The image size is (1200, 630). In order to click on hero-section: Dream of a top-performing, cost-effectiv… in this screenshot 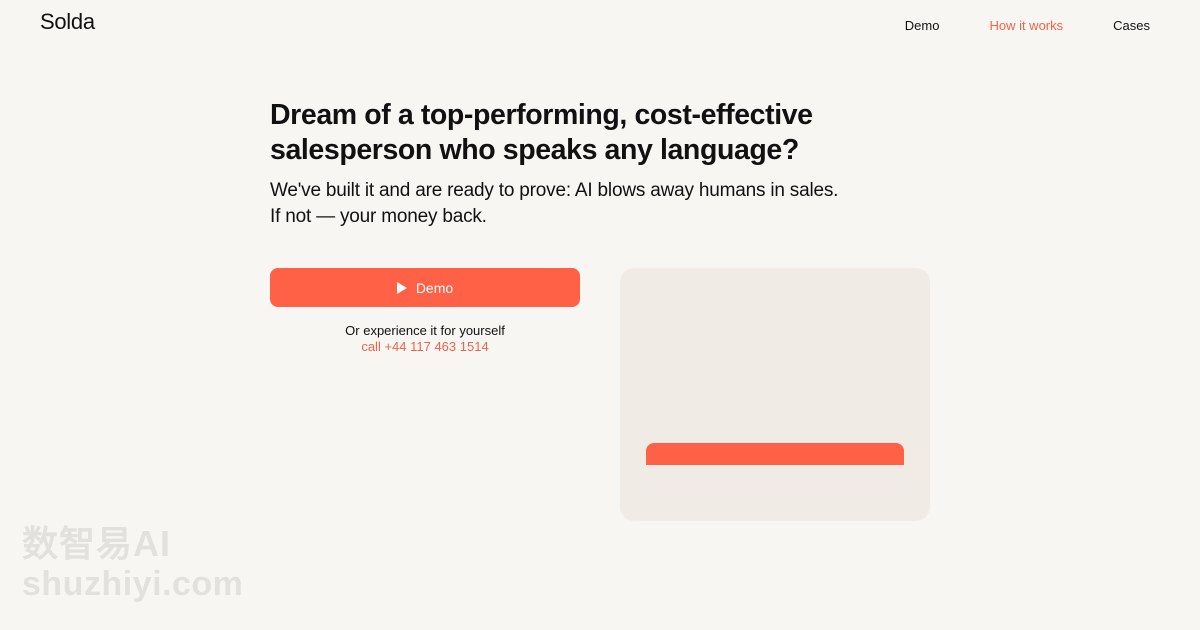, I will do `click(590, 164)`.